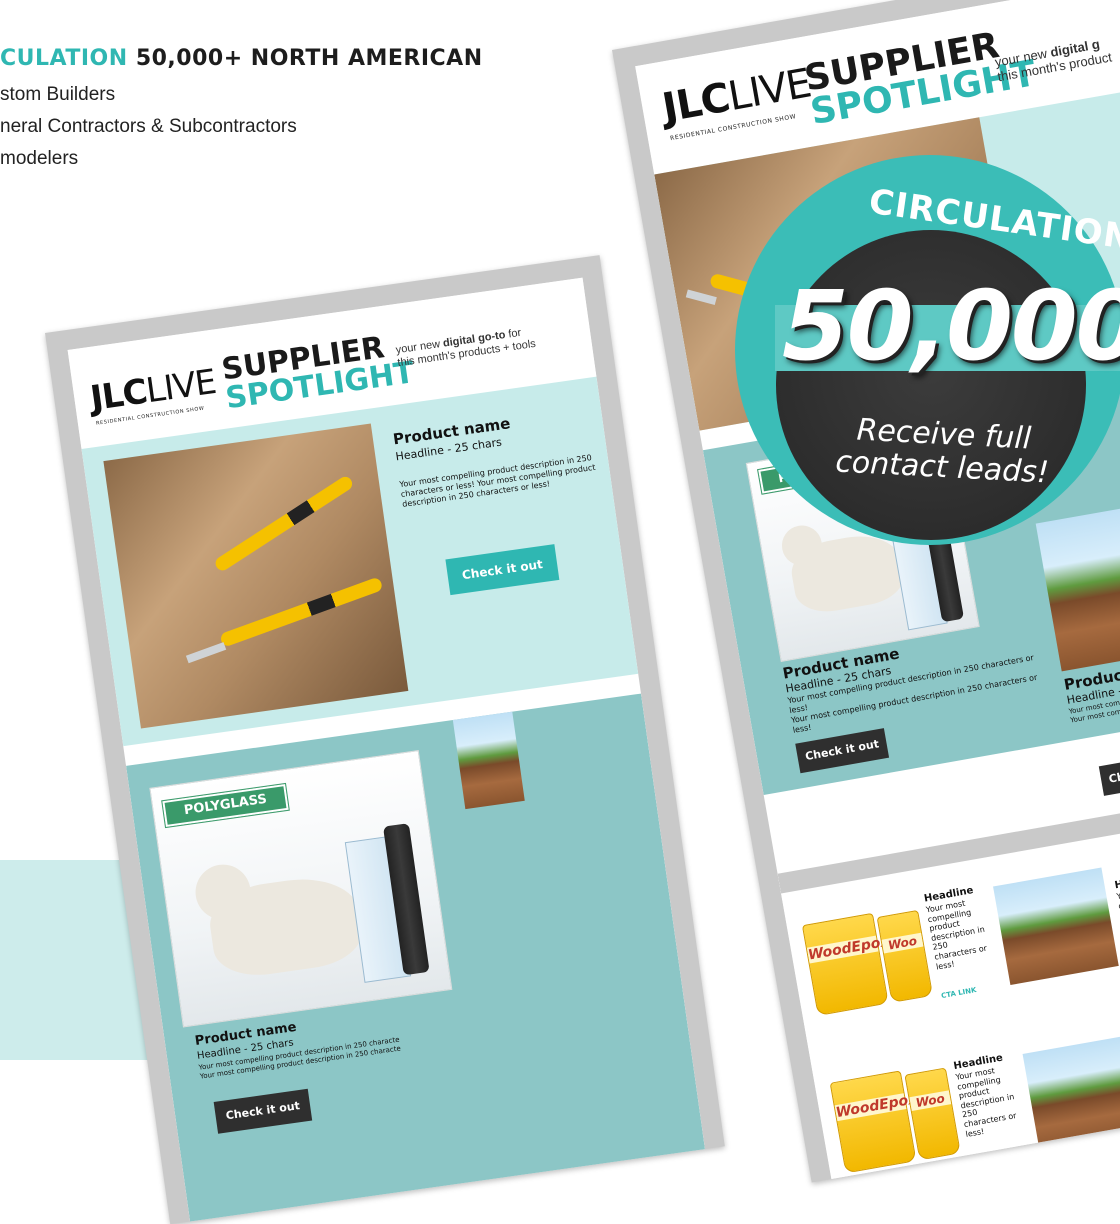  What do you see at coordinates (305, 58) in the screenshot?
I see `circulation-audience-heading: 50,000+ NORTH AMERICAN` at bounding box center [305, 58].